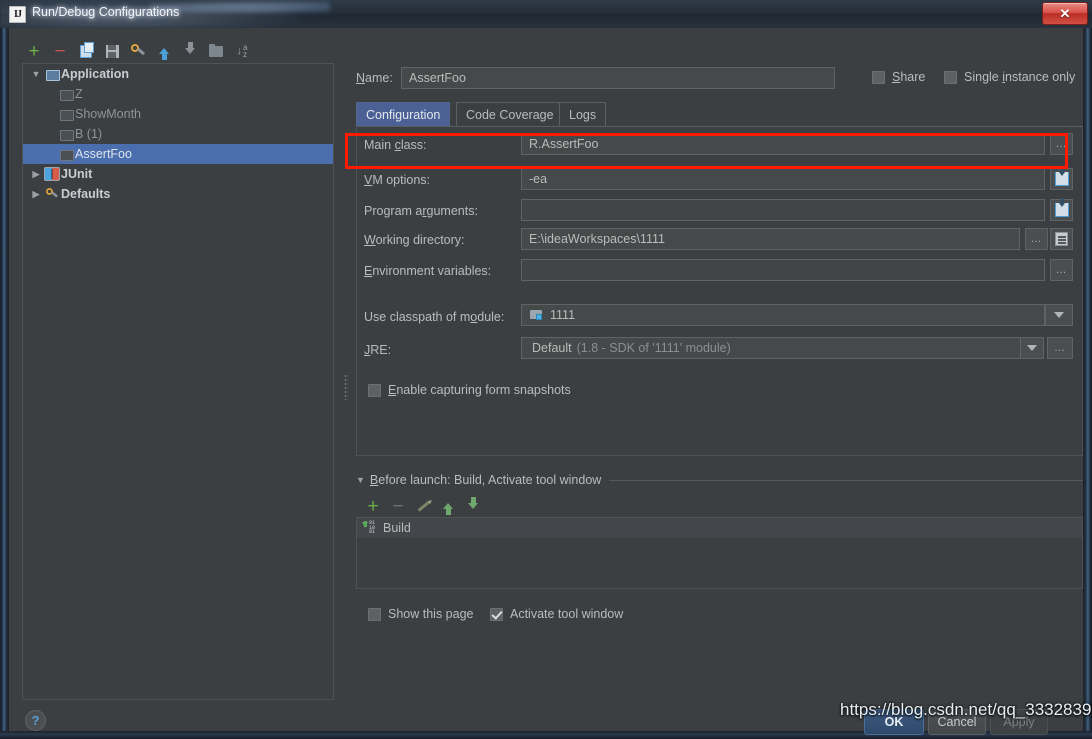 This screenshot has width=1092, height=739. I want to click on tree-item-label: ShowMonth, so click(108, 114).